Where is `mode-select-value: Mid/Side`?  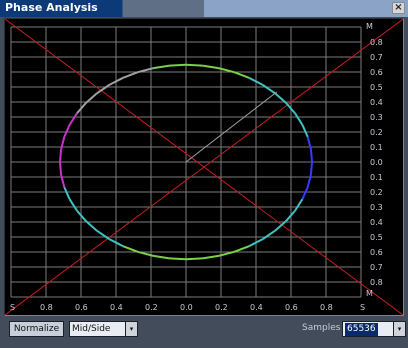 mode-select-value: Mid/Side is located at coordinates (91, 329).